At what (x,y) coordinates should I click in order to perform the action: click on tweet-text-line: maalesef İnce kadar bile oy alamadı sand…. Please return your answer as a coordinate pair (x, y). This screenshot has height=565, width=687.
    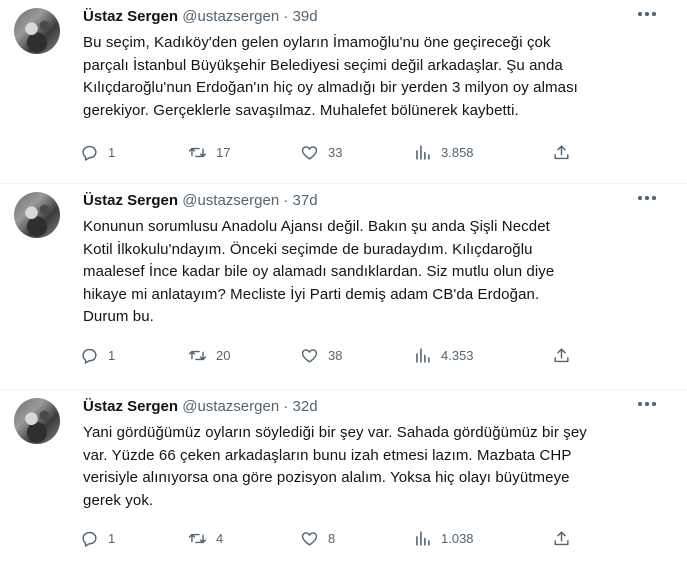
    Looking at the image, I should click on (319, 271).